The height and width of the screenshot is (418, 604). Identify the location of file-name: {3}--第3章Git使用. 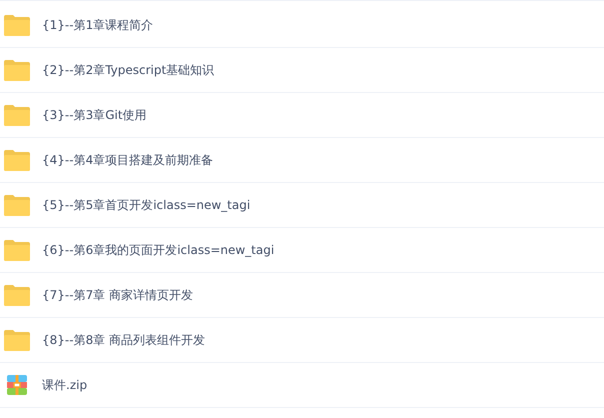
(94, 115).